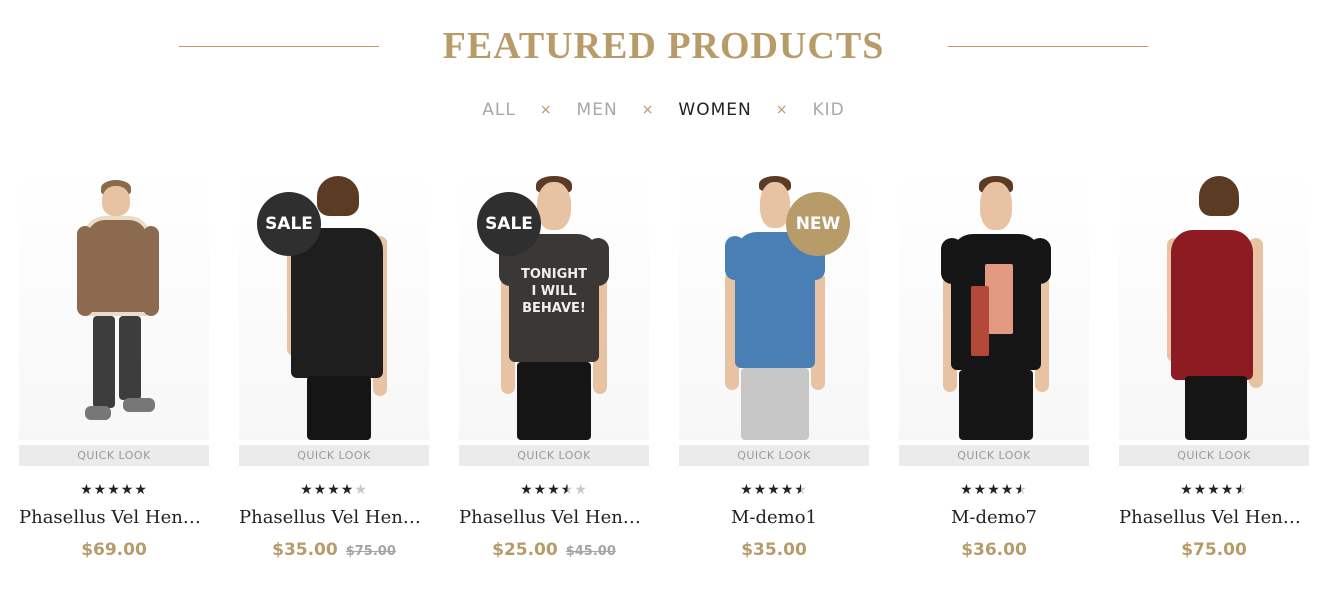 This screenshot has height=603, width=1327. I want to click on price-row: $35.00, so click(774, 550).